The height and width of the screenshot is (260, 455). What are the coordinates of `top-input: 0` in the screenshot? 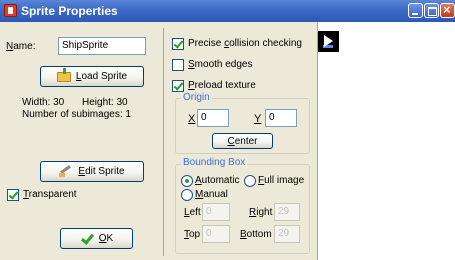 It's located at (216, 234).